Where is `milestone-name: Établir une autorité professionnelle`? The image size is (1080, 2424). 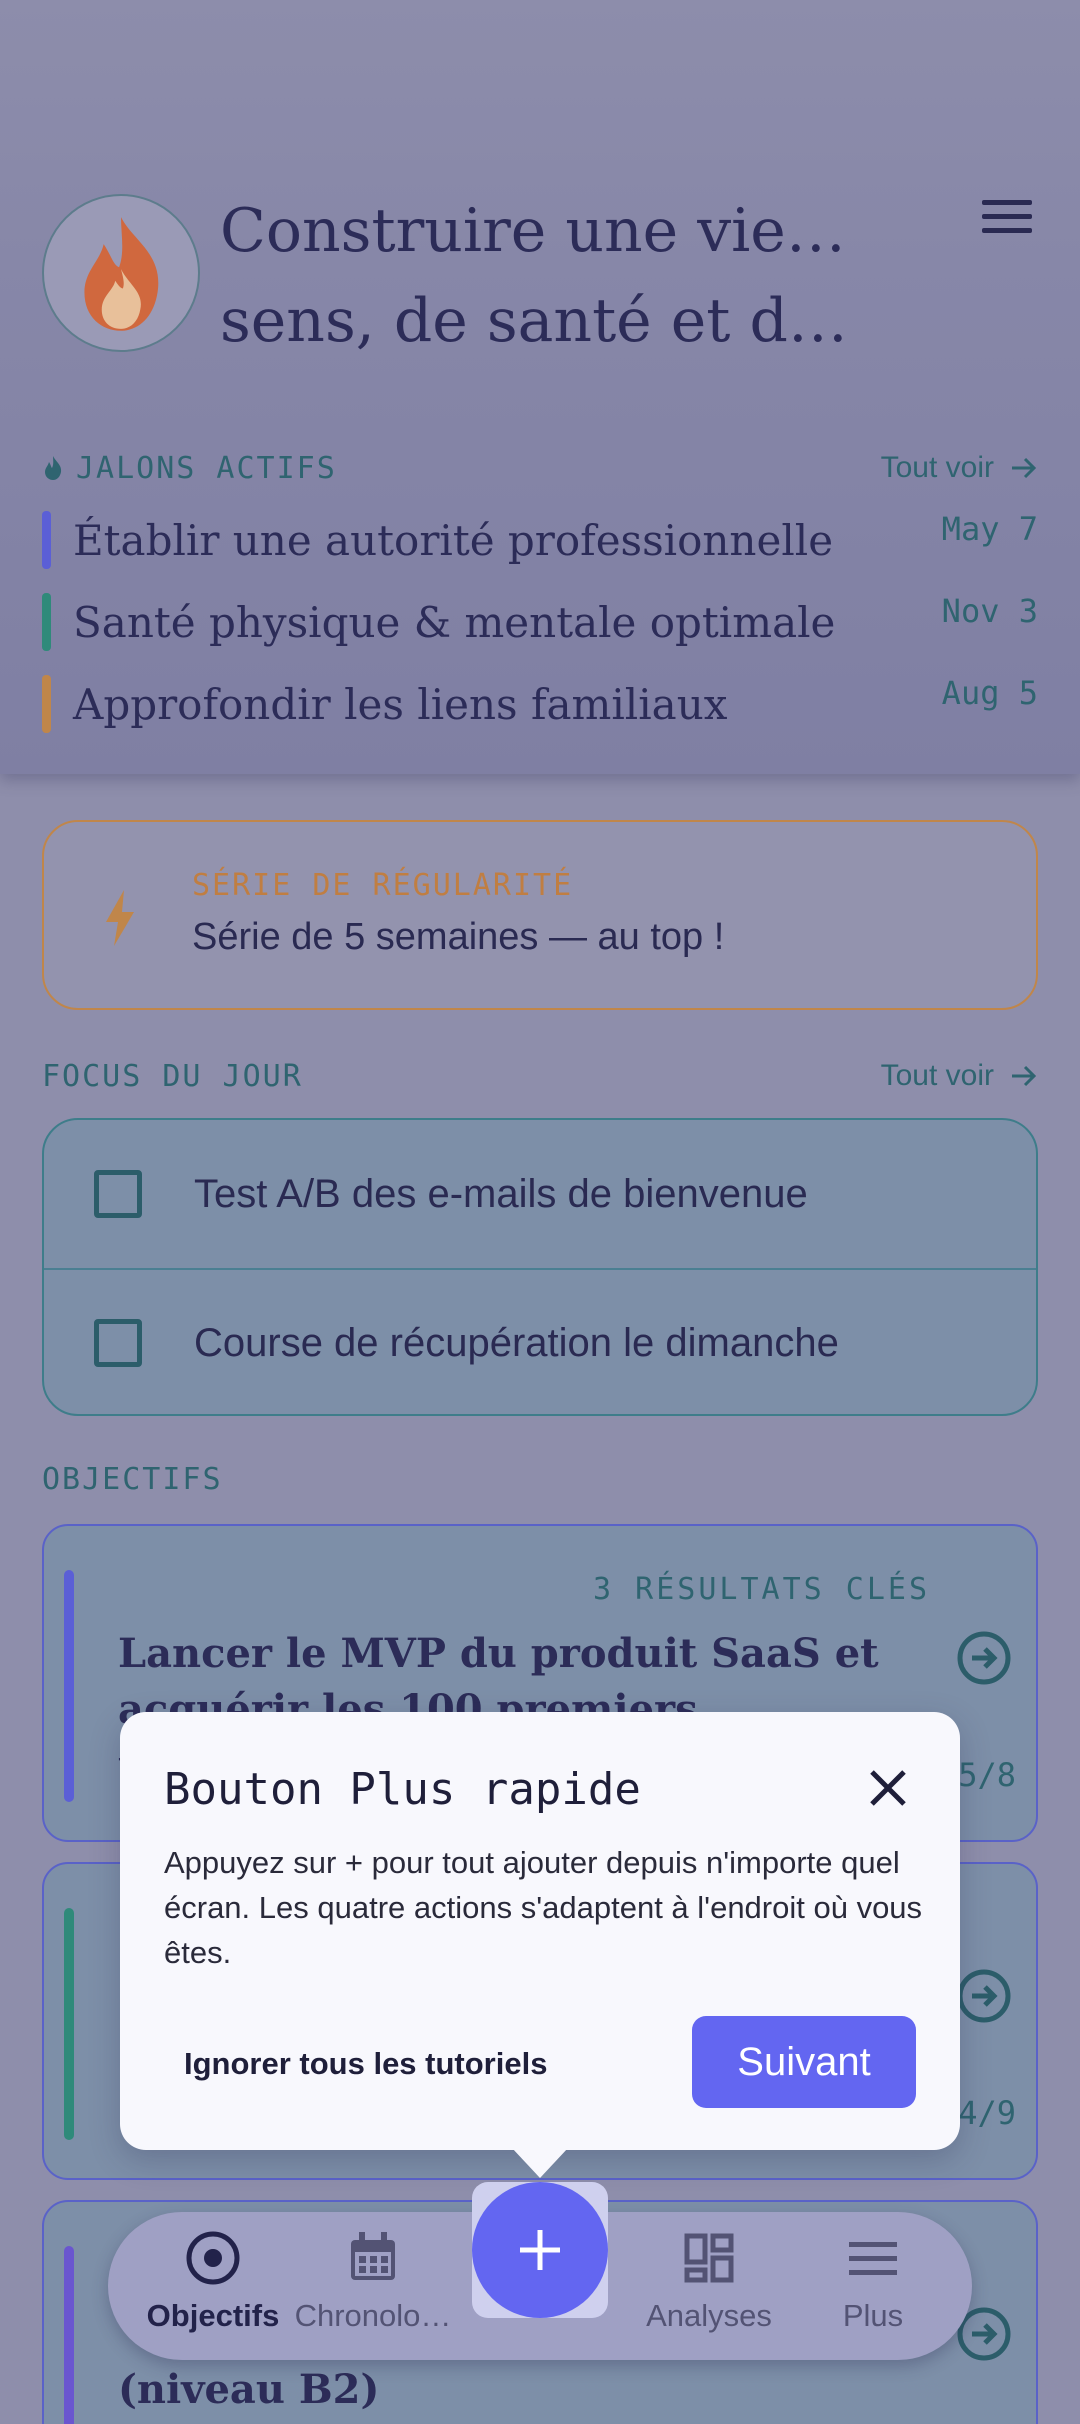 milestone-name: Établir une autorité professionnelle is located at coordinates (453, 540).